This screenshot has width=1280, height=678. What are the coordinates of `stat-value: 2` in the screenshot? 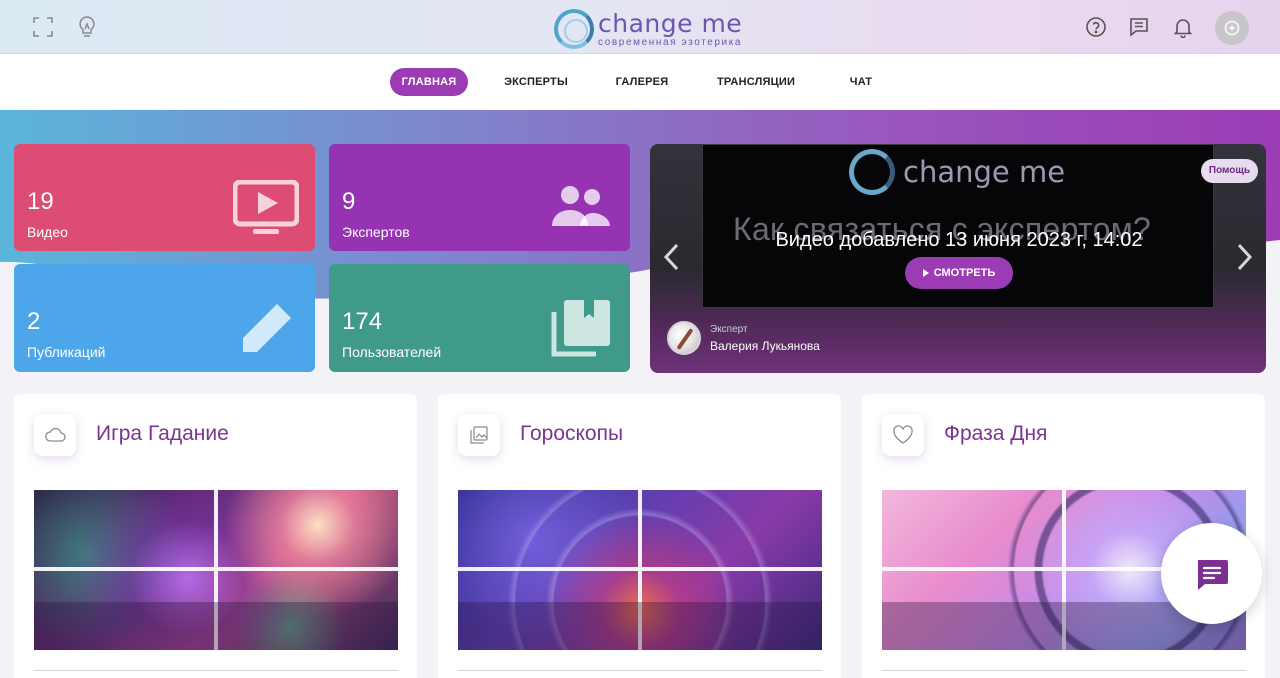 It's located at (34, 321).